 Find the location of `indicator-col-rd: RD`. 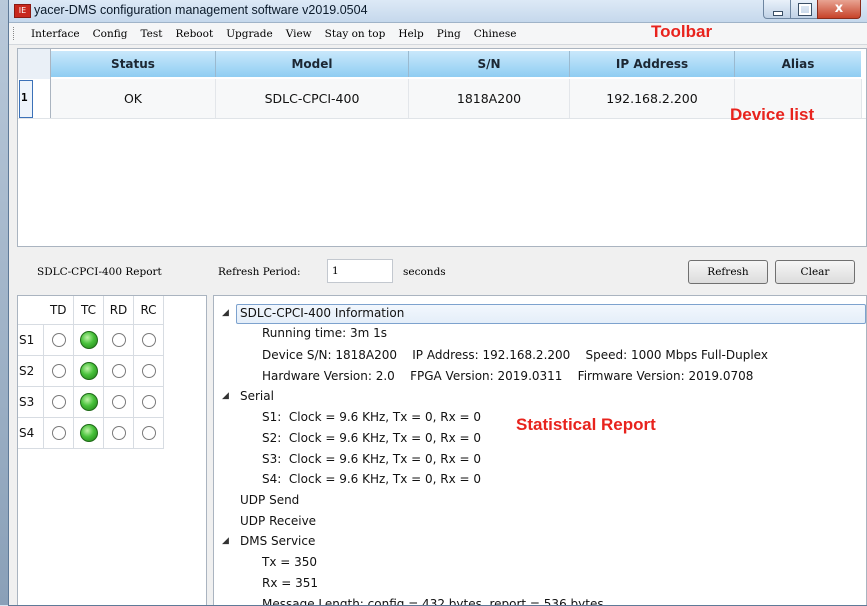

indicator-col-rd: RD is located at coordinates (118, 310).